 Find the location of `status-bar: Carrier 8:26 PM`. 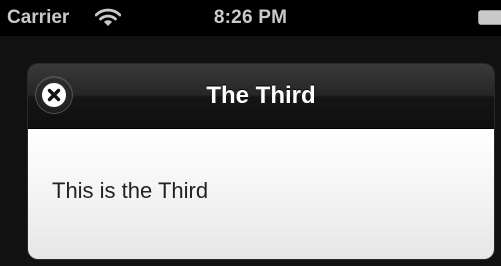

status-bar: Carrier 8:26 PM is located at coordinates (250, 18).